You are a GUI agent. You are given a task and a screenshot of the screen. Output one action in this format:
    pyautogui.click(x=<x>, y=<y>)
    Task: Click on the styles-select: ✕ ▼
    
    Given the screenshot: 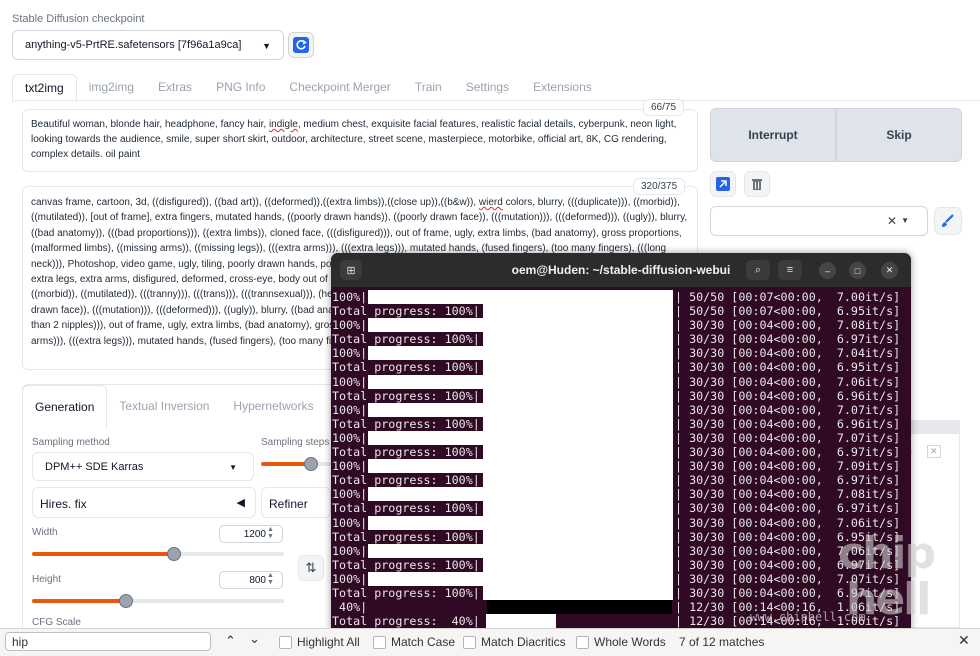 What is the action you would take?
    pyautogui.click(x=819, y=221)
    